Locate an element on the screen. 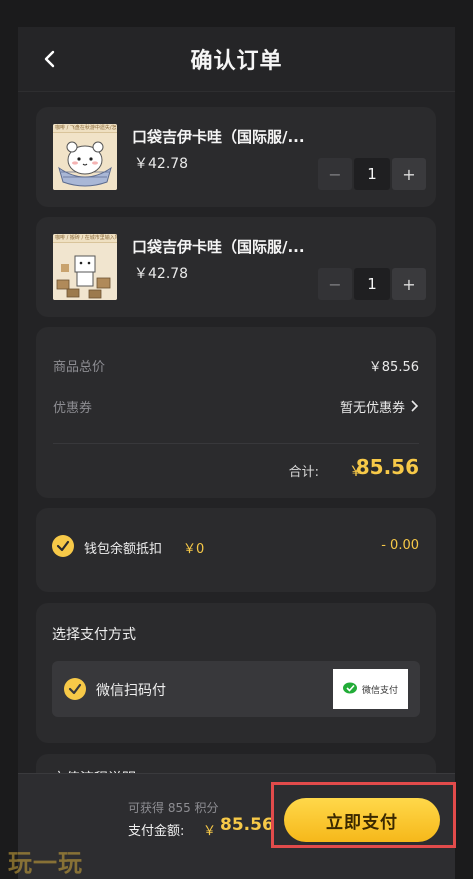 The width and height of the screenshot is (473, 879). subtotal-value: ￥85.56 is located at coordinates (393, 367).